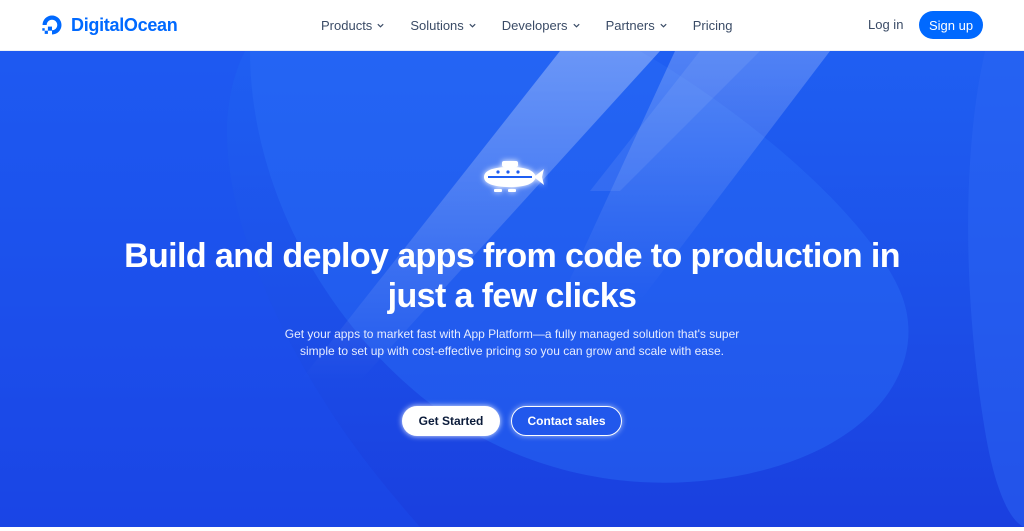  What do you see at coordinates (951, 25) in the screenshot?
I see `signup-button: Sign up` at bounding box center [951, 25].